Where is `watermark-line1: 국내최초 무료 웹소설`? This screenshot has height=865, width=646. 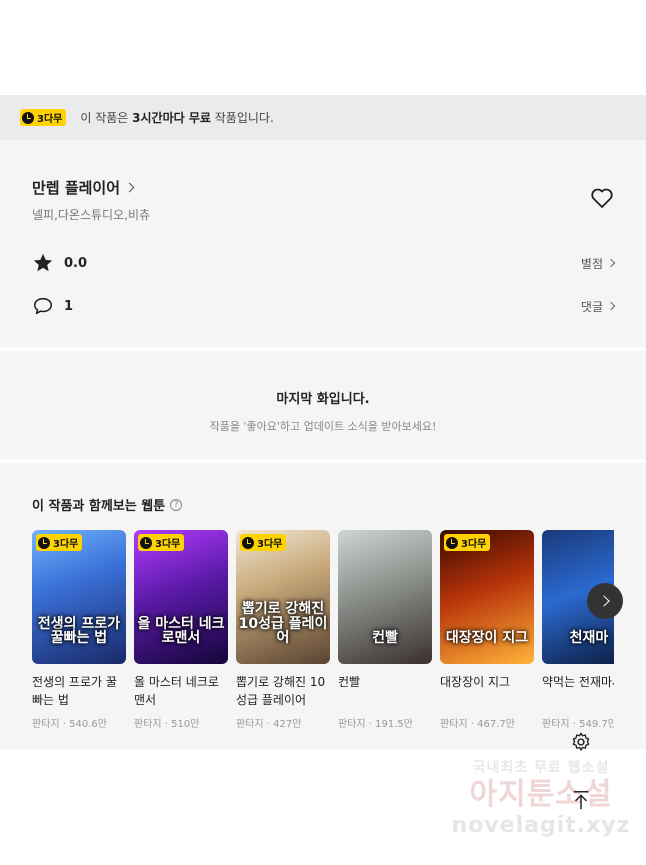 watermark-line1: 국내최초 무료 웹소설 is located at coordinates (541, 768).